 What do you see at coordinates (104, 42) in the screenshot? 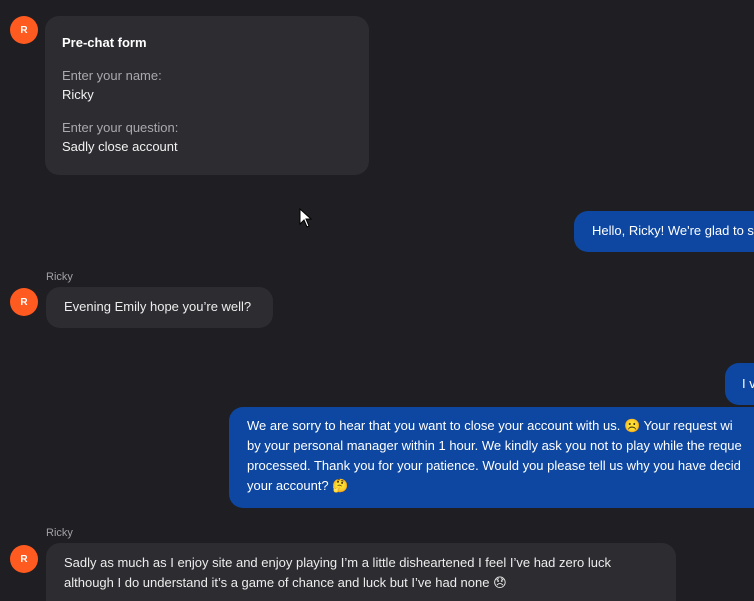
I see `prechat-form-title: Pre-chat form` at bounding box center [104, 42].